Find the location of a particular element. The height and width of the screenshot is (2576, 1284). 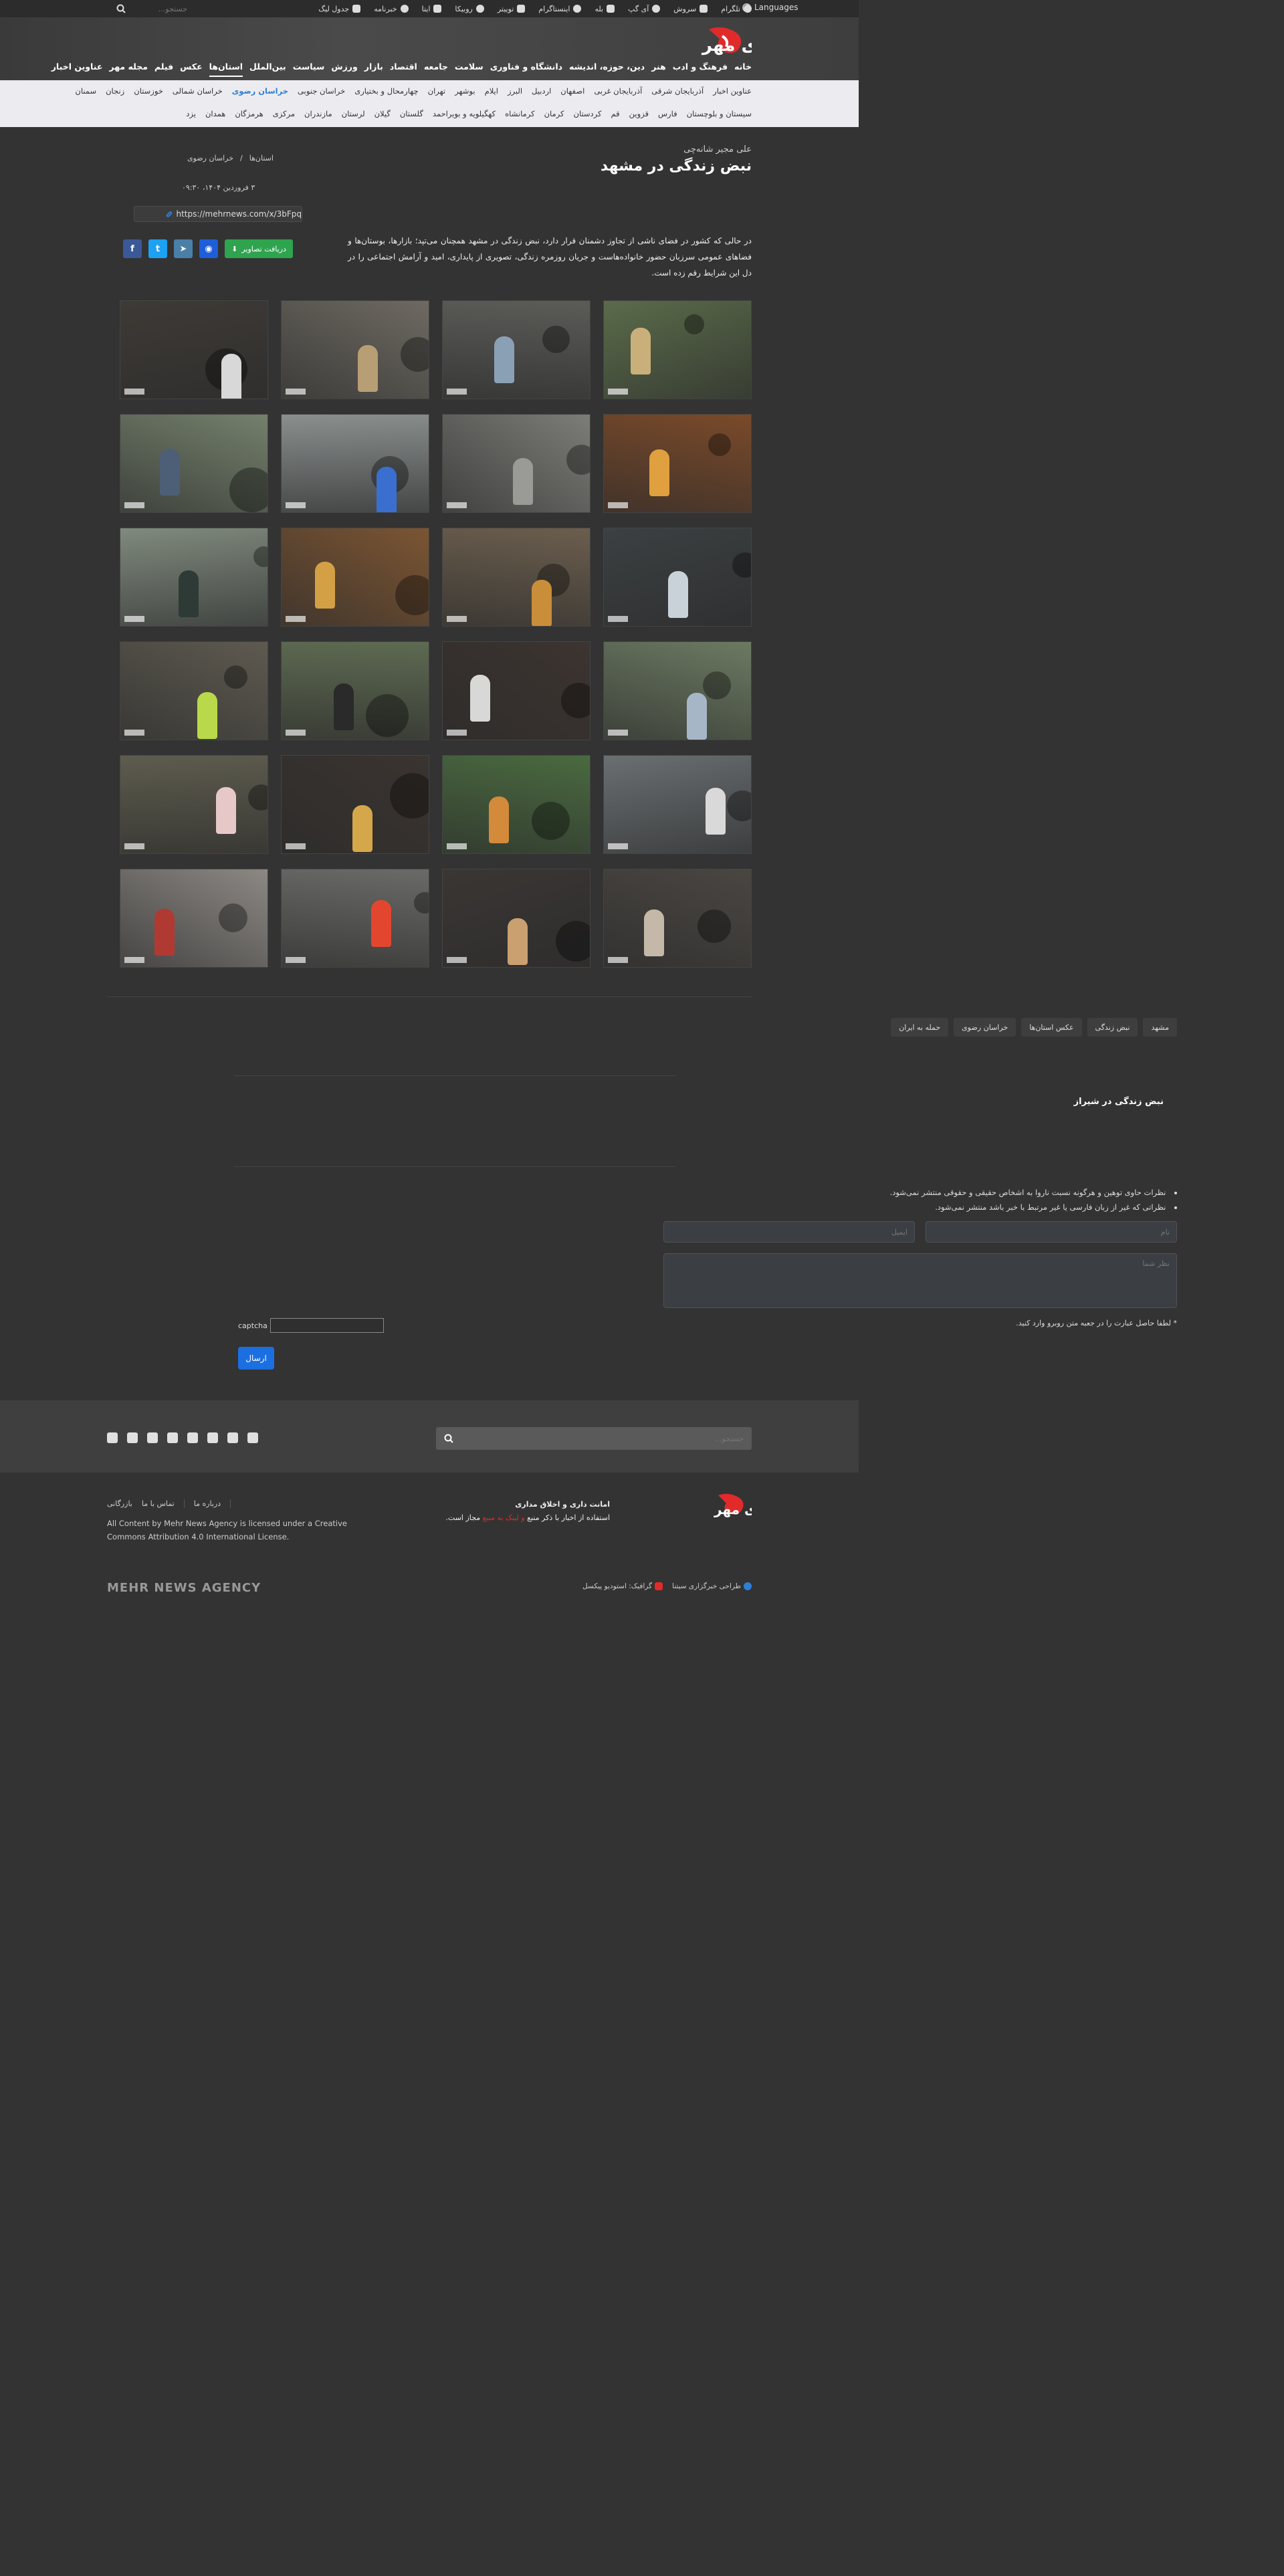

province-link: مرکزی is located at coordinates (284, 114).